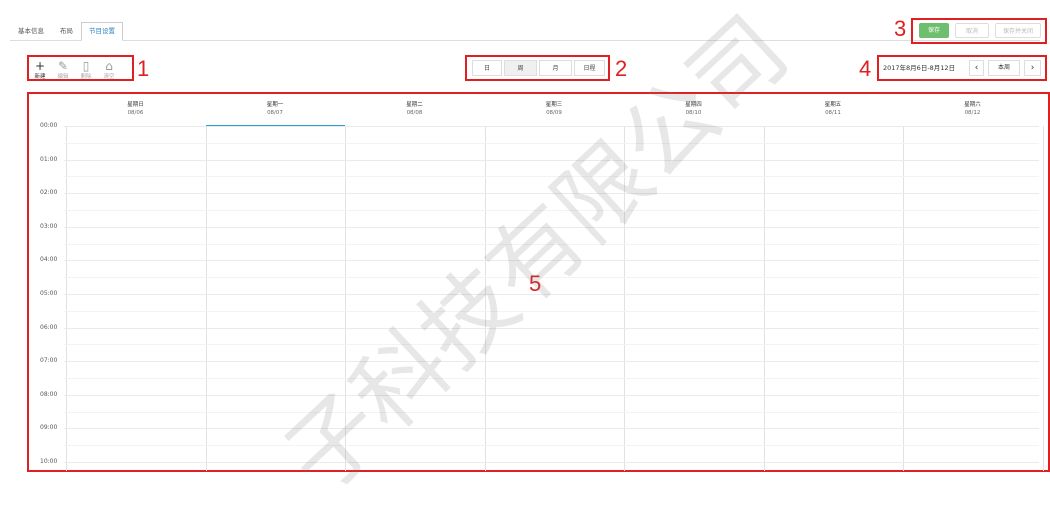 The image size is (1050, 517). Describe the element at coordinates (414, 109) in the screenshot. I see `day-header: 星期二 08/08` at that location.